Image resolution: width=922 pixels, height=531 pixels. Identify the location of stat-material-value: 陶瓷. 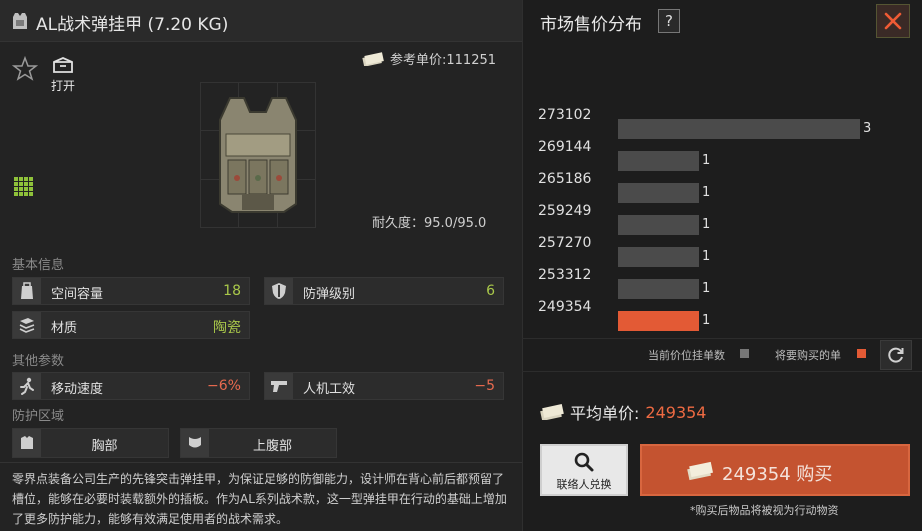
(227, 328).